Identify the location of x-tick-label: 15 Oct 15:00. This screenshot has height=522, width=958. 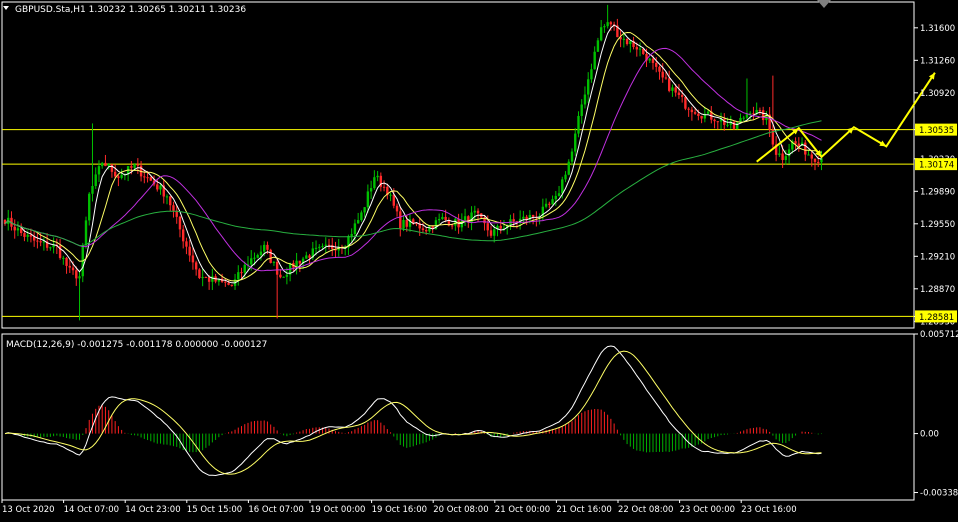
(214, 510).